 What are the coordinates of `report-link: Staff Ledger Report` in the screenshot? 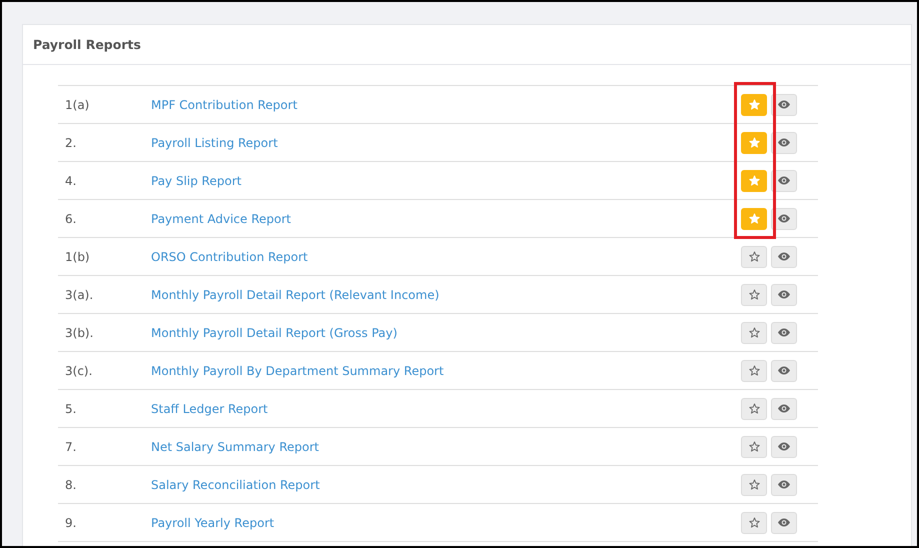 It's located at (446, 409).